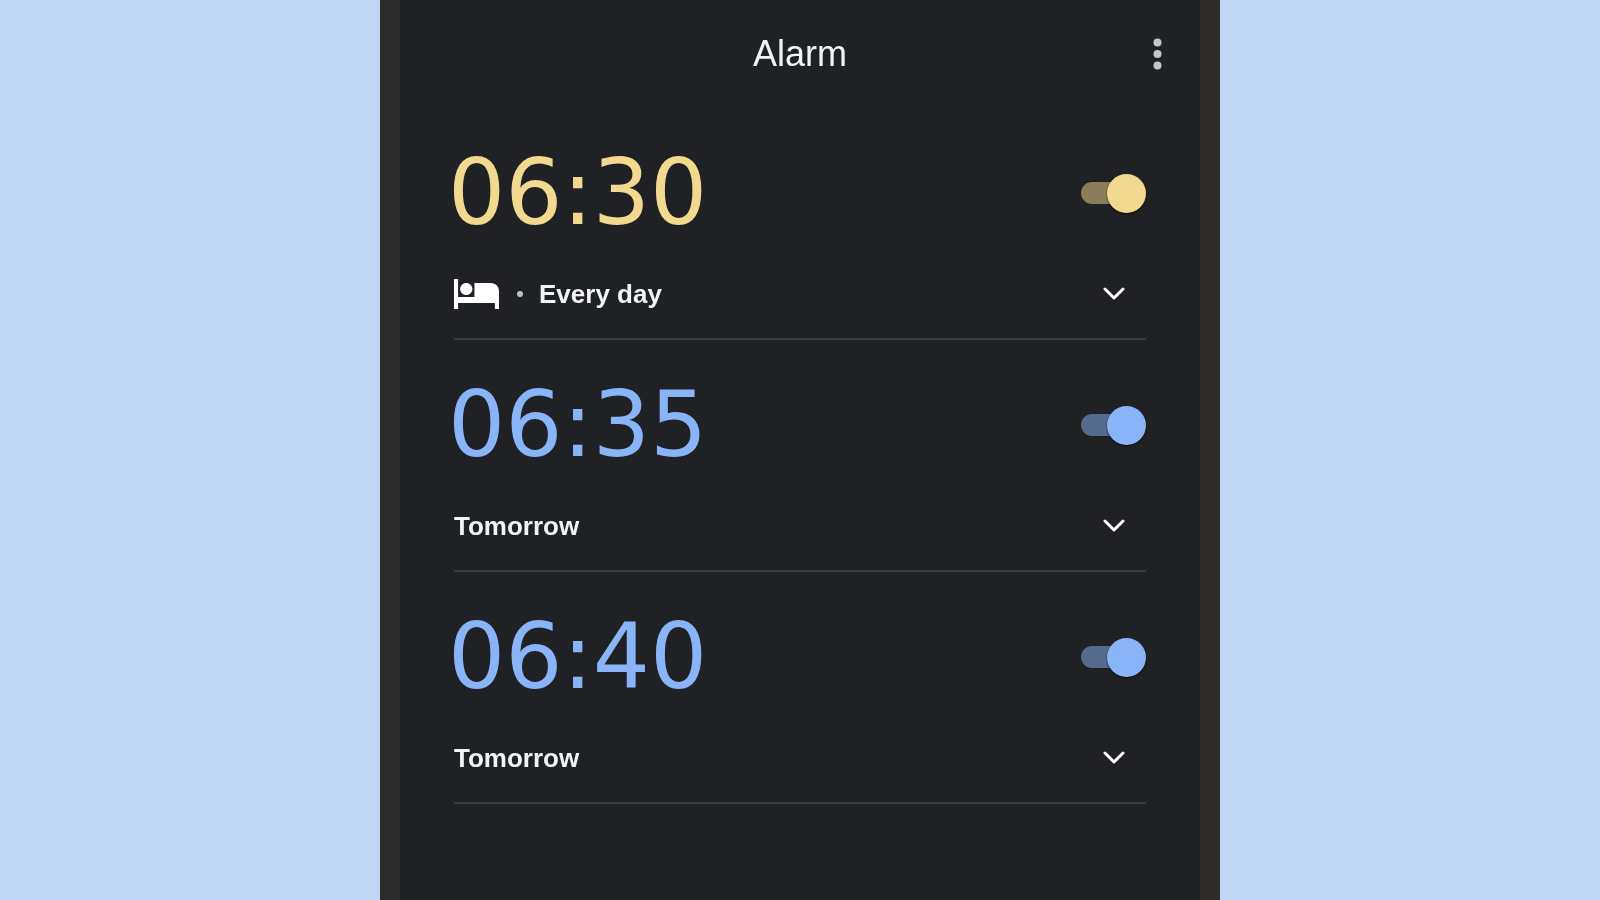 Image resolution: width=1600 pixels, height=900 pixels. What do you see at coordinates (520, 294) in the screenshot?
I see `separator-dot-icon` at bounding box center [520, 294].